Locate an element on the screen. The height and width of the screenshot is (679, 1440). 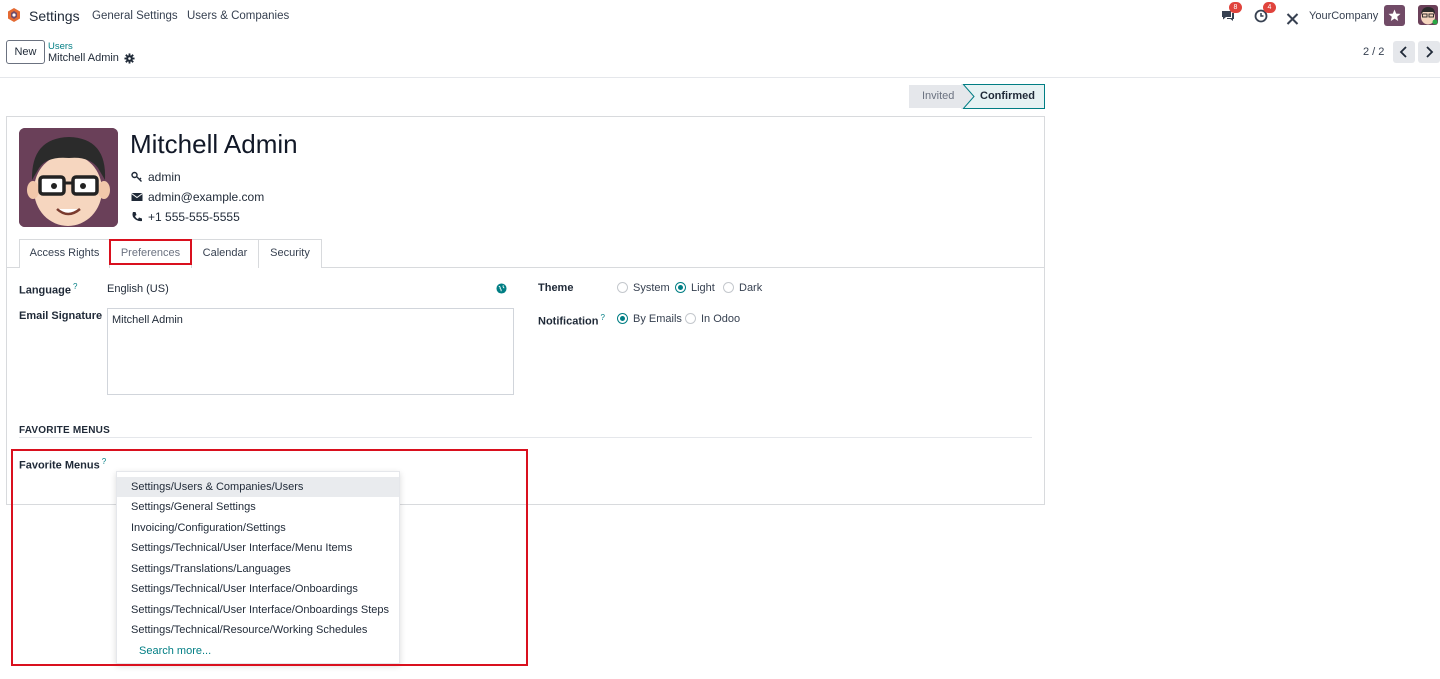
theme-system-label: System is located at coordinates (651, 288).